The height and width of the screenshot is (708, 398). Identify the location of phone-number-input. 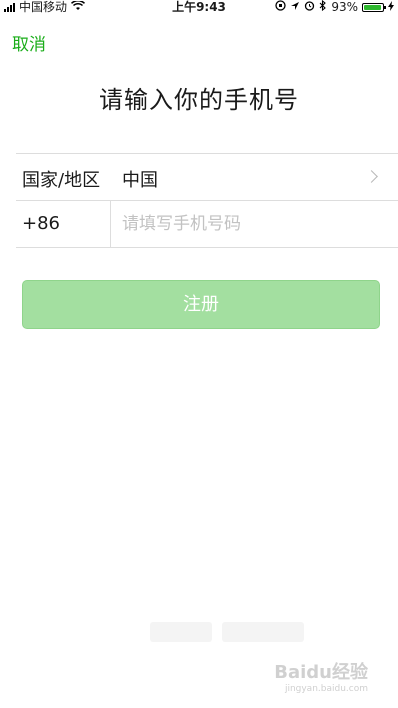
(252, 224).